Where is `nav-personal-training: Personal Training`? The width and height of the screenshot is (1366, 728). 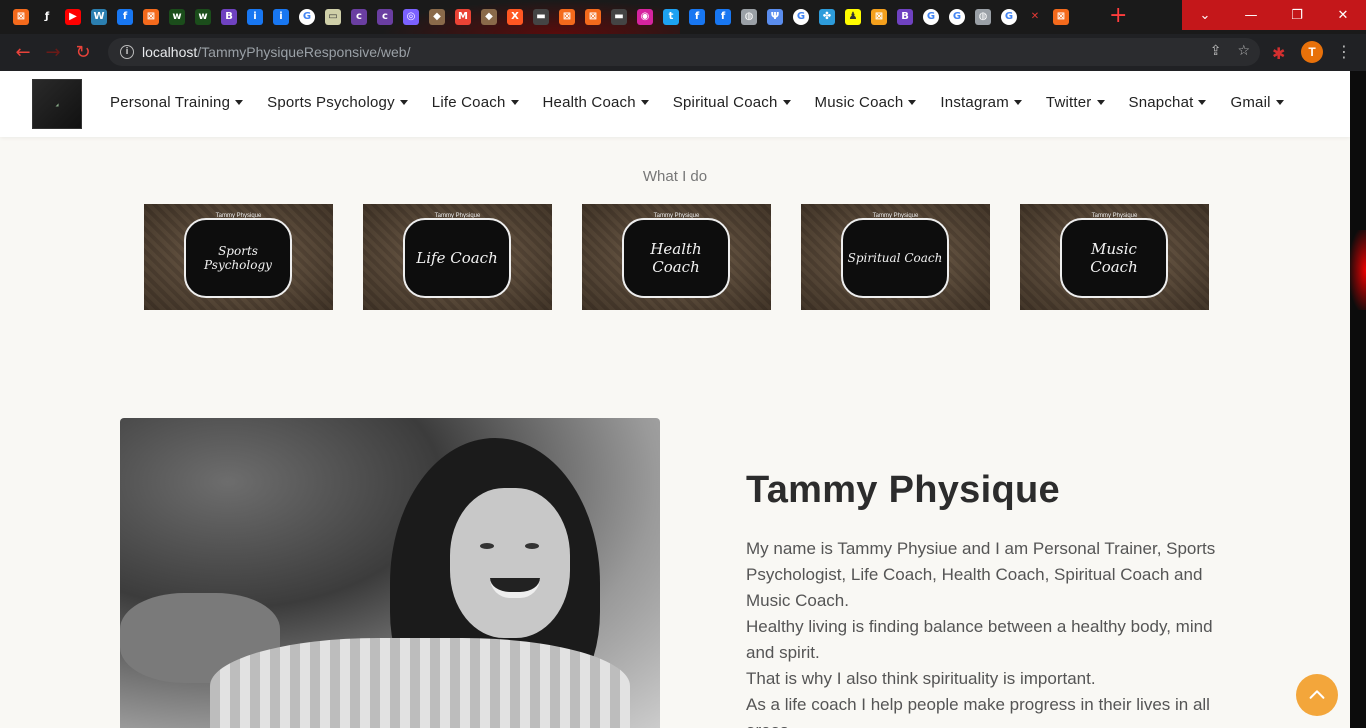
nav-personal-training: Personal Training is located at coordinates (177, 102).